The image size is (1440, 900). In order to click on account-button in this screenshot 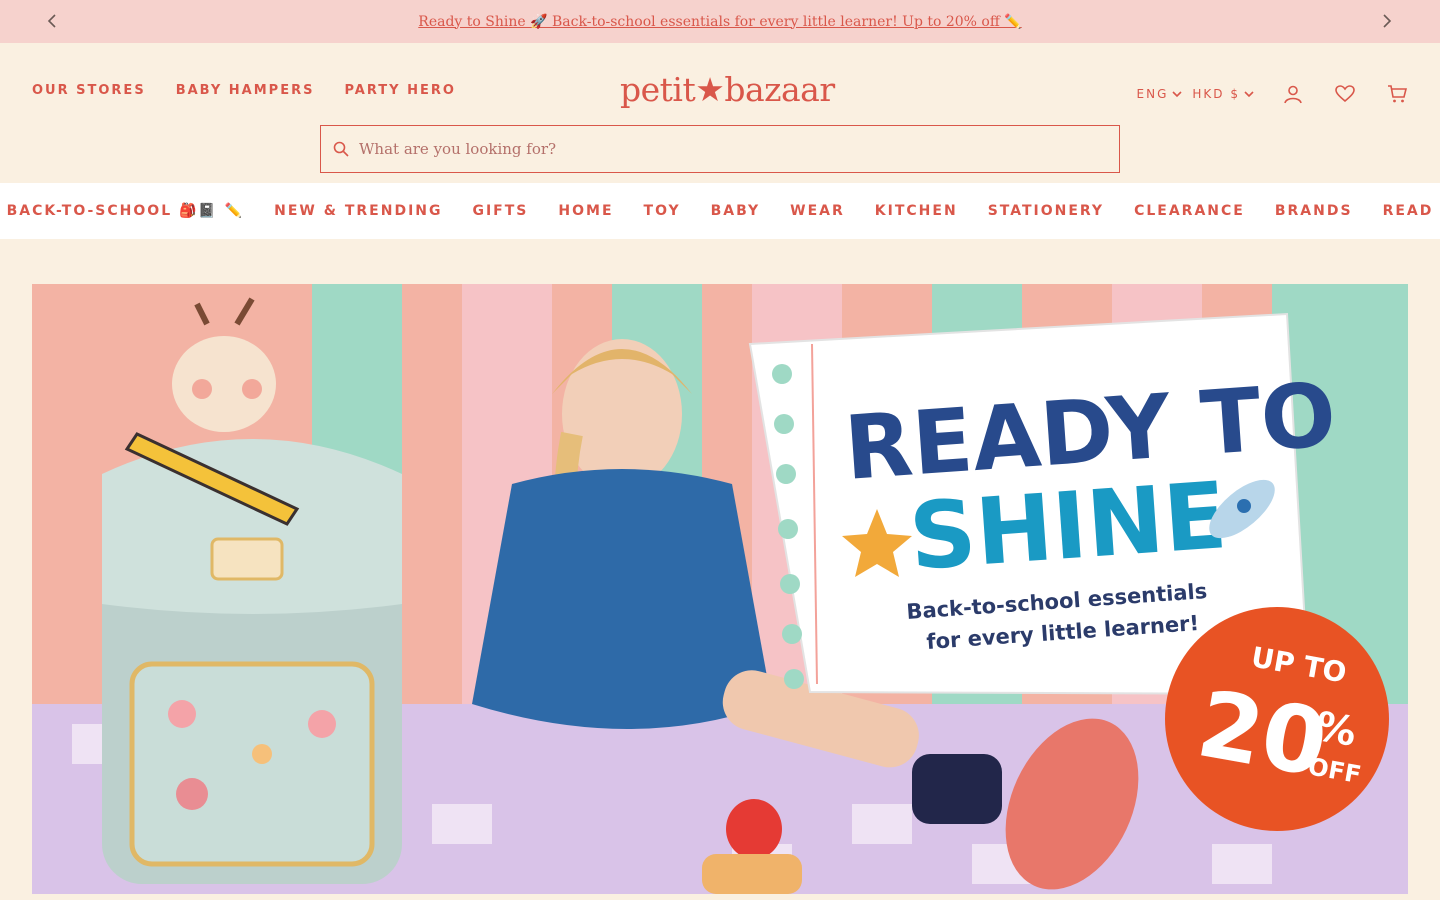, I will do `click(1293, 94)`.